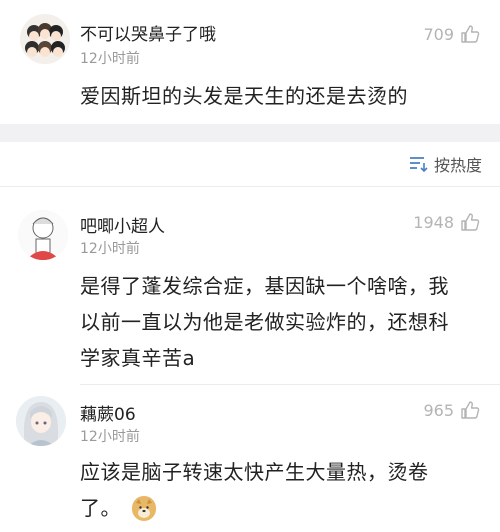  What do you see at coordinates (138, 358) in the screenshot?
I see `comment-line: 学家真辛苦a` at bounding box center [138, 358].